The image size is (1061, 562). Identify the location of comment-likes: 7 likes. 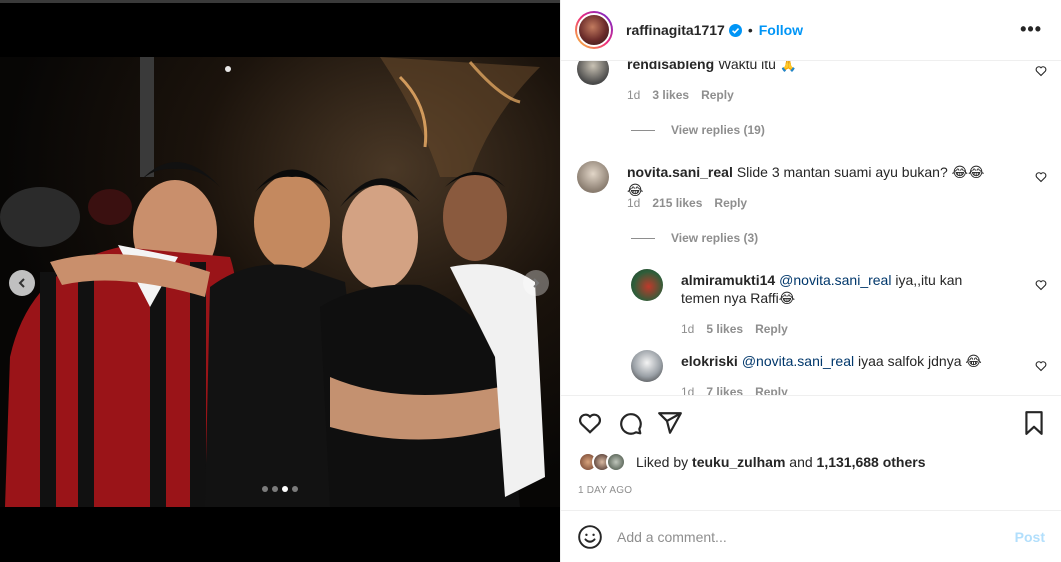
(724, 390).